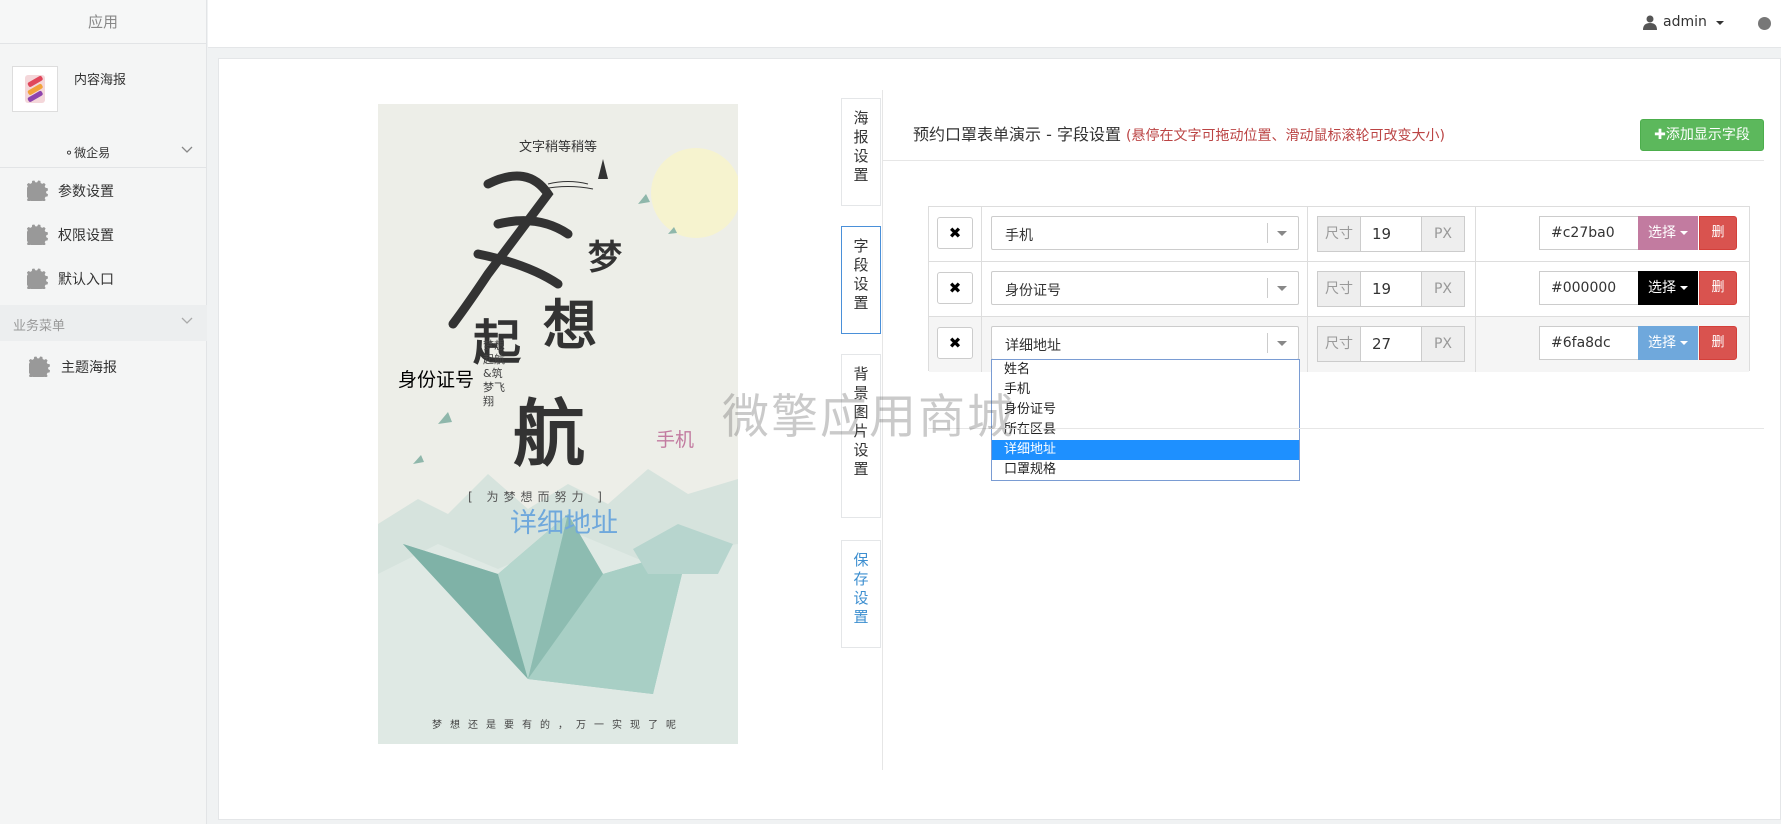  Describe the element at coordinates (103, 412) in the screenshot. I see `sidebar: 应用 内容海报 ⚬微企易 参数设置 权限设置 默认入口 业务菜单 主题海报` at that location.